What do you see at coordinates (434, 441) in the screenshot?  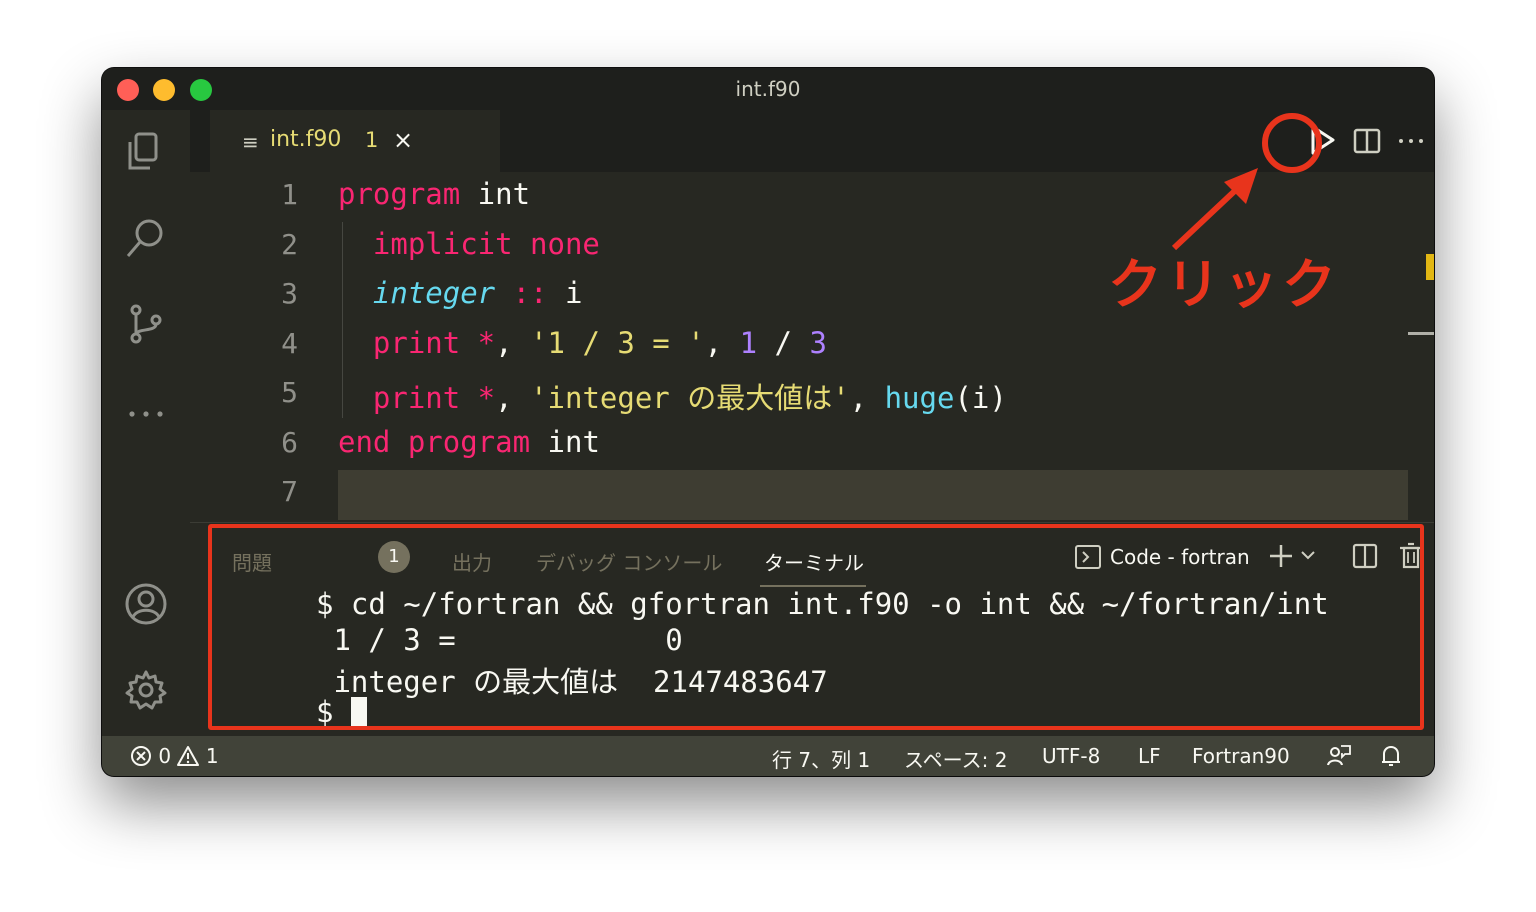 I see `code-token: end program` at bounding box center [434, 441].